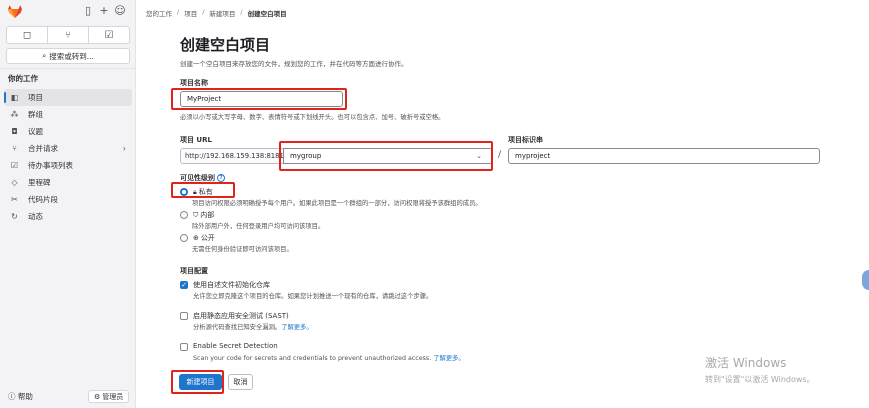 The width and height of the screenshot is (869, 408). I want to click on visibility-public-desc: 无需任何身份验证即可访问该项目。, so click(242, 249).